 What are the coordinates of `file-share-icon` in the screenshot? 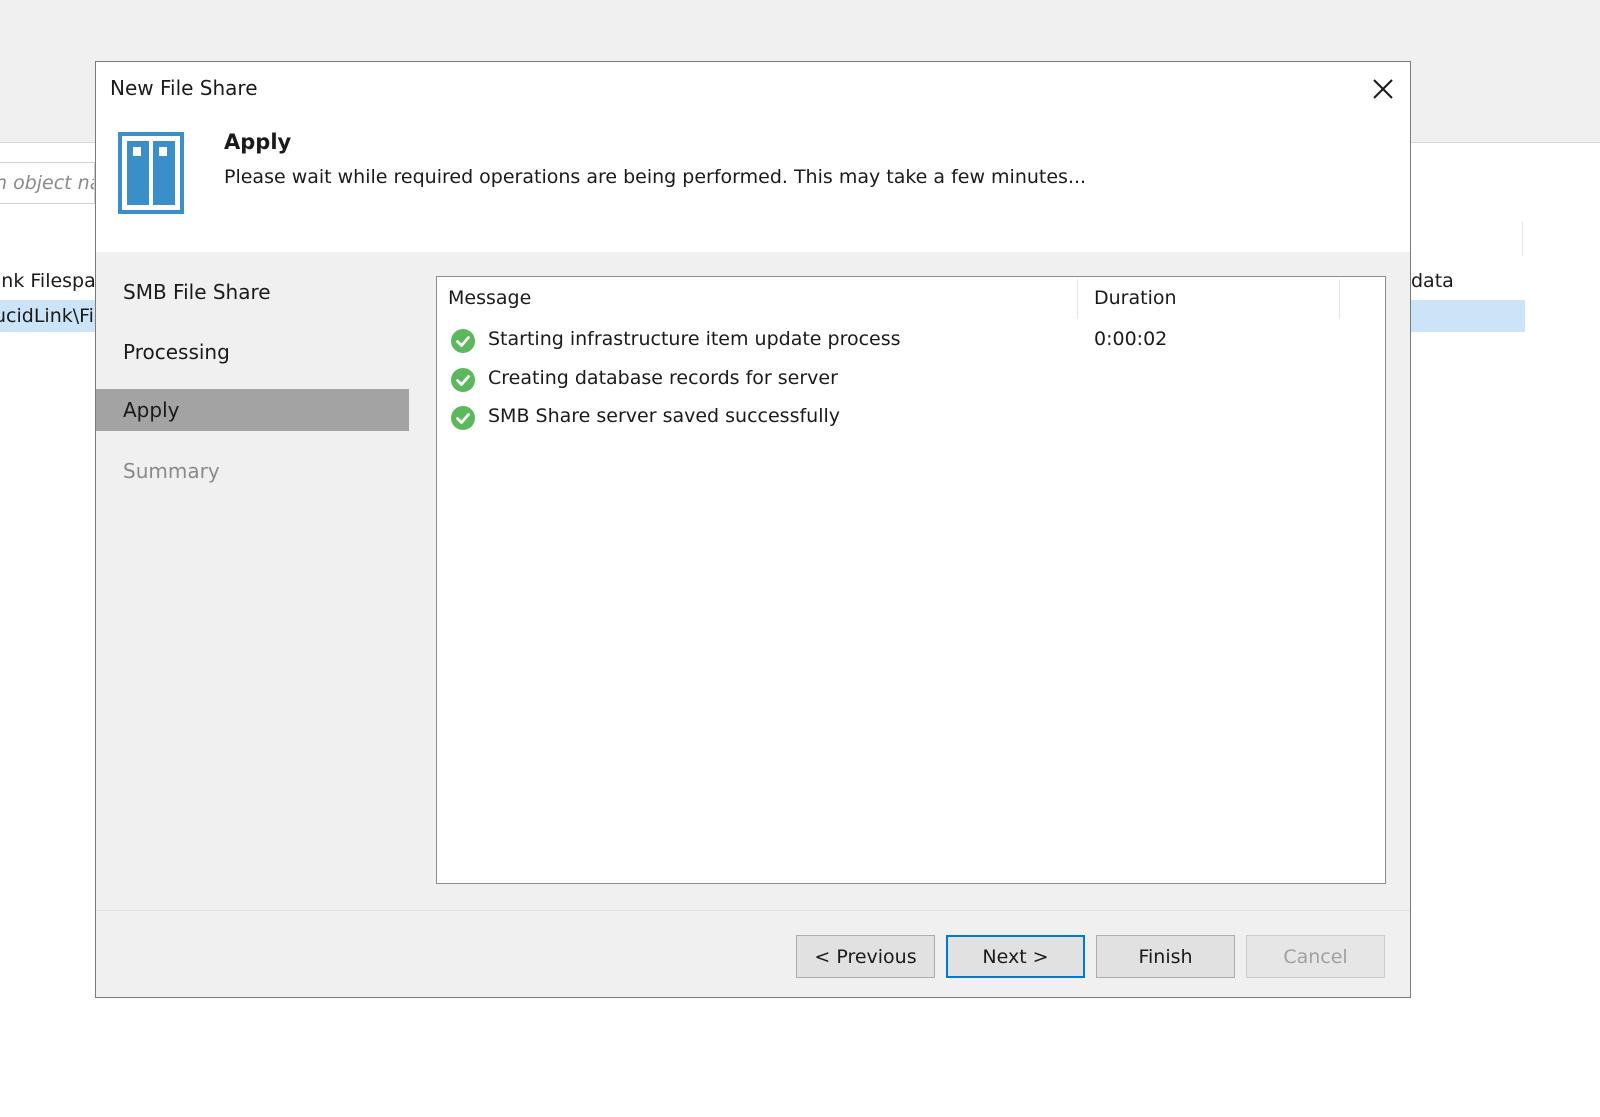 It's located at (151, 173).